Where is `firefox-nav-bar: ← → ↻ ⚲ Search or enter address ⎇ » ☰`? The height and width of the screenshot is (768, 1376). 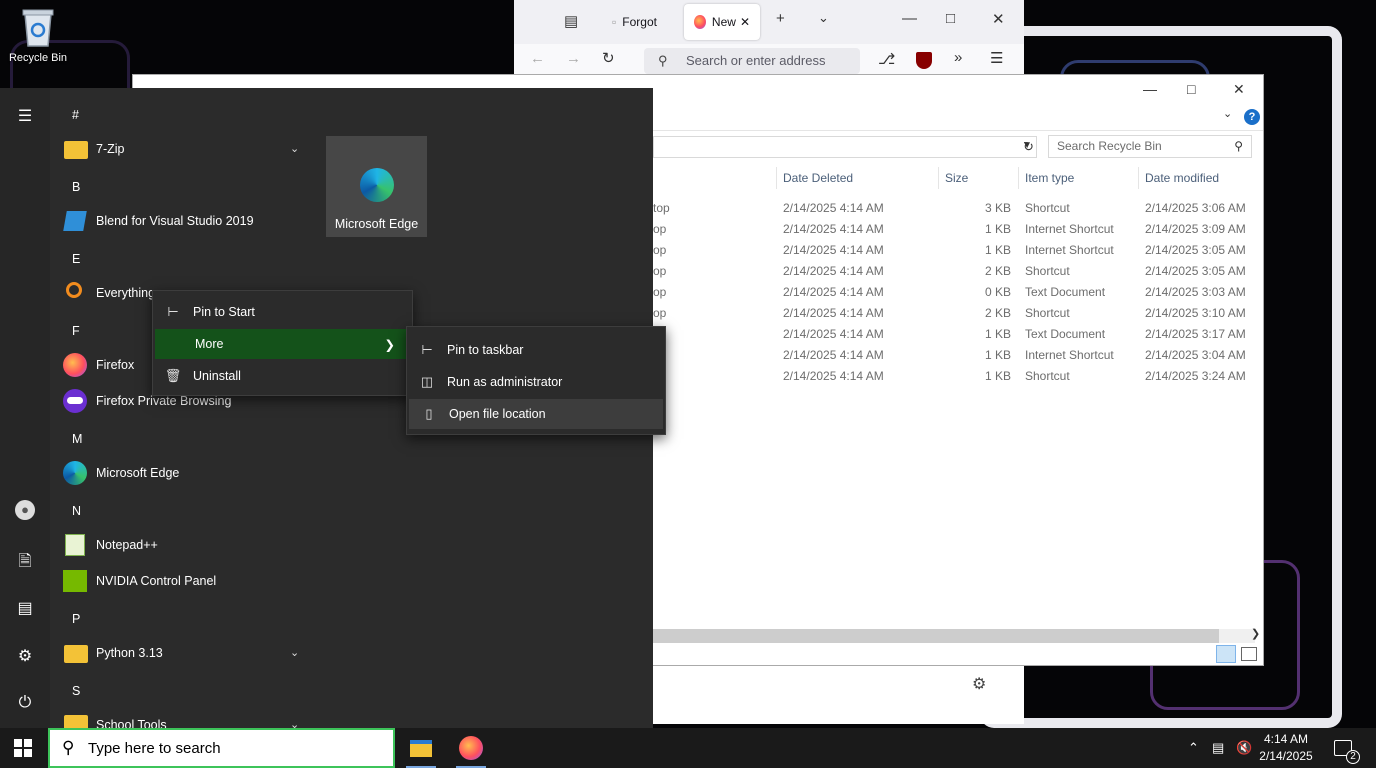 firefox-nav-bar: ← → ↻ ⚲ Search or enter address ⎇ » ☰ is located at coordinates (769, 60).